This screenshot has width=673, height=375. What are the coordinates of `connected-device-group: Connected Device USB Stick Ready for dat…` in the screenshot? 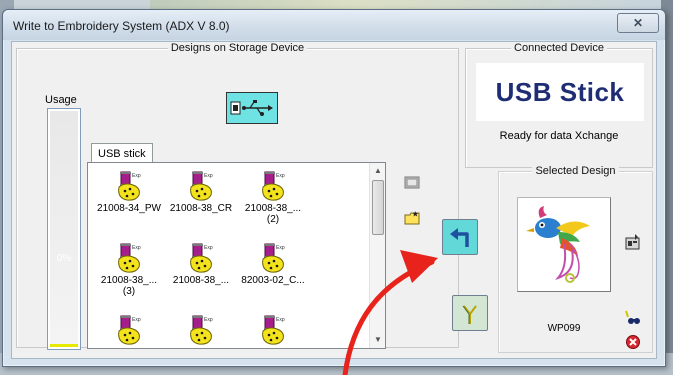 It's located at (559, 105).